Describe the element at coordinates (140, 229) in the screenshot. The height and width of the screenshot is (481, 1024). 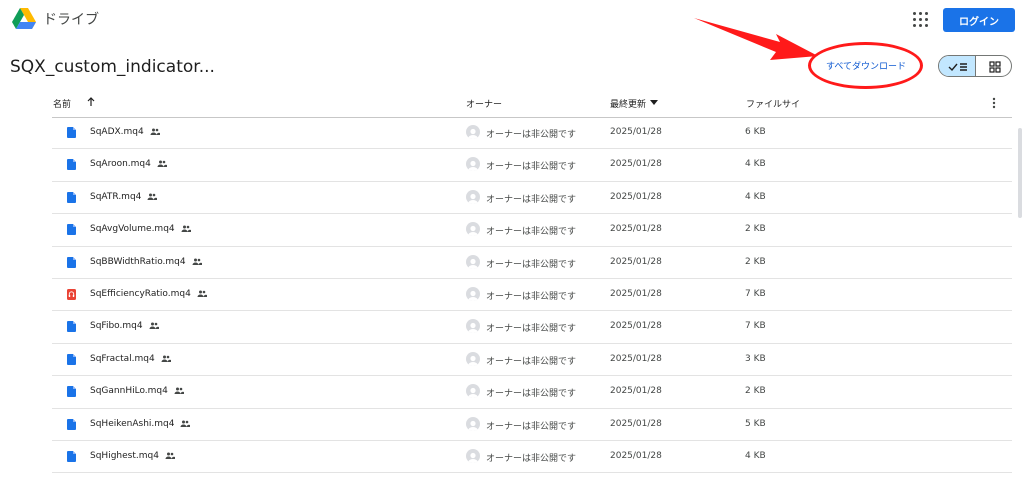
I see `file-name: SqAvgVolume.mq4` at that location.